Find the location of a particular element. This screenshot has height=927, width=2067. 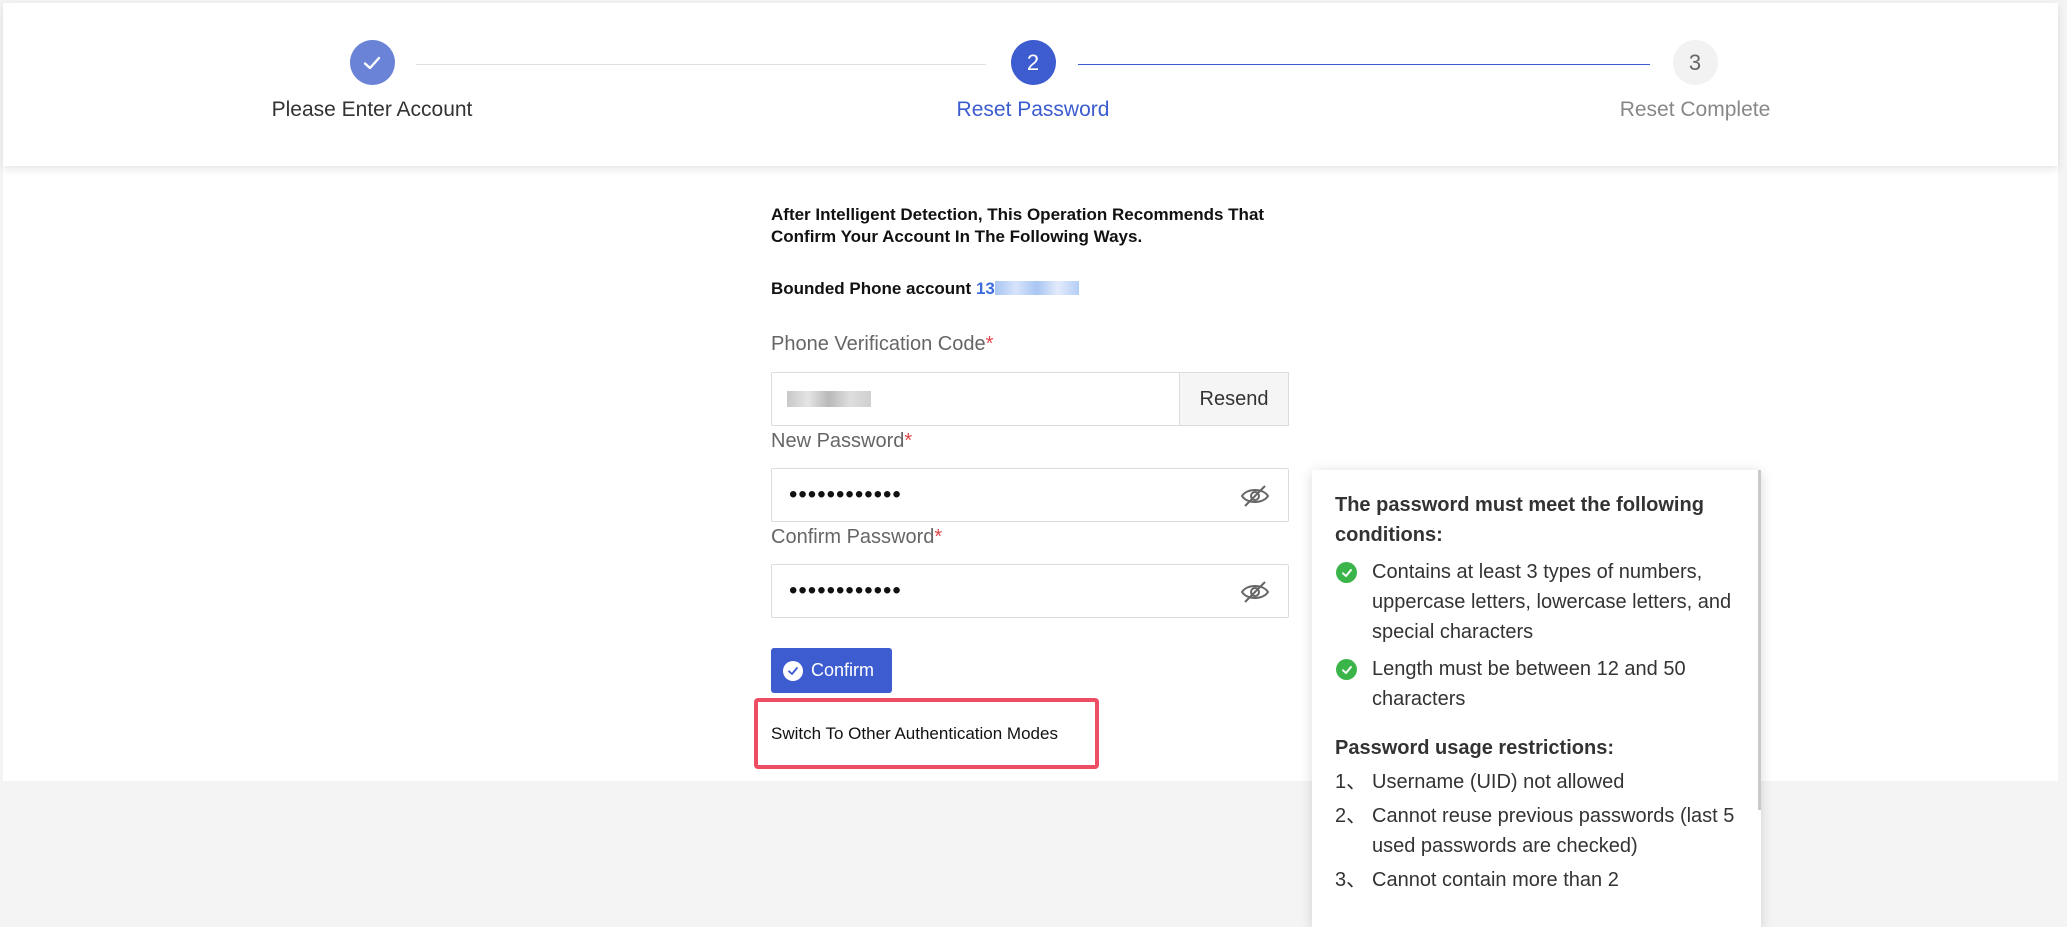

restriction-text: Username (UID) not allowed is located at coordinates (1498, 782).